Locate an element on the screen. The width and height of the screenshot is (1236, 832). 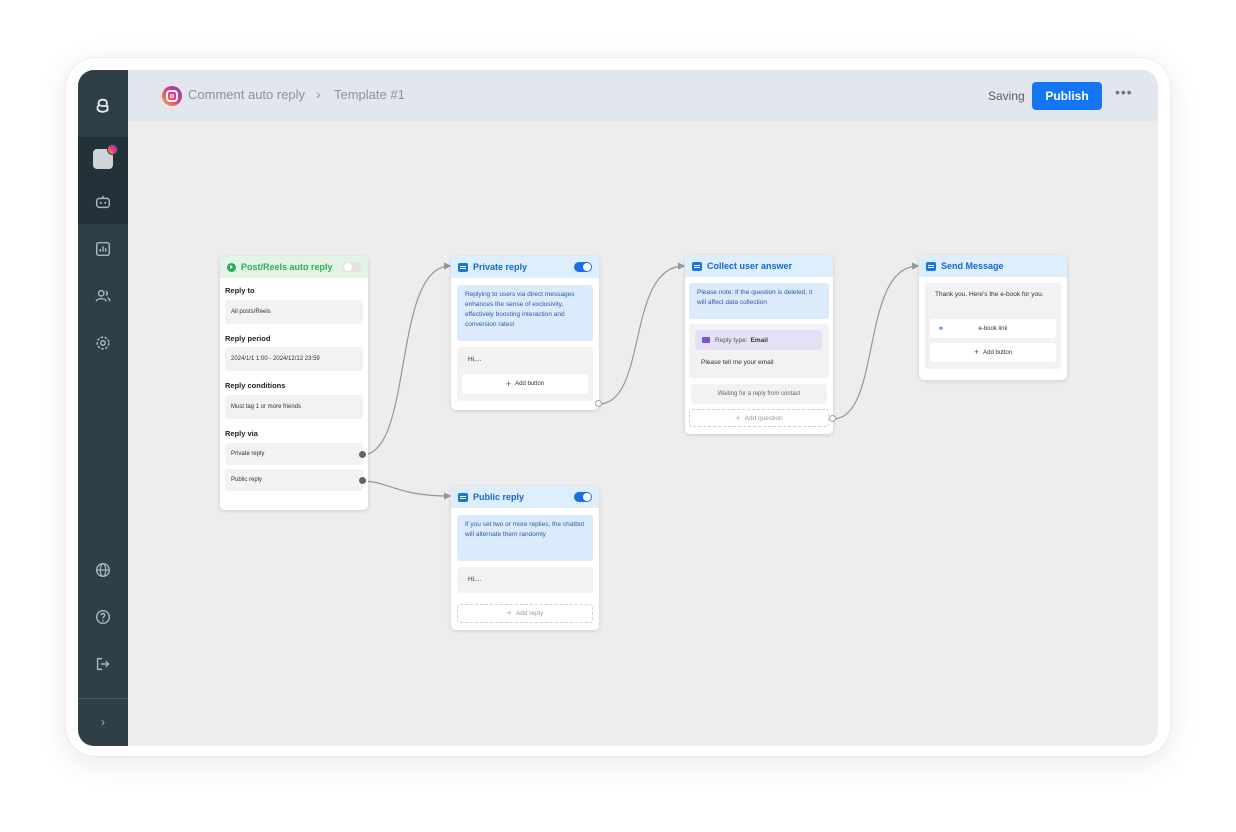
settings-nav-item is located at coordinates (103, 343).